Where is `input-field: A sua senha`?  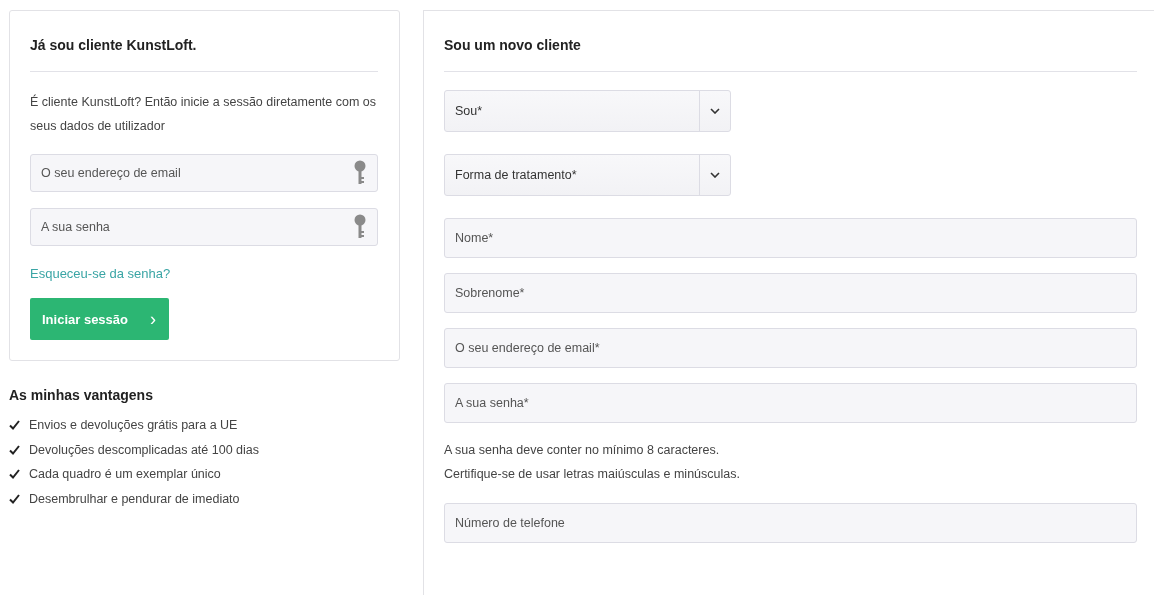
input-field: A sua senha is located at coordinates (204, 227).